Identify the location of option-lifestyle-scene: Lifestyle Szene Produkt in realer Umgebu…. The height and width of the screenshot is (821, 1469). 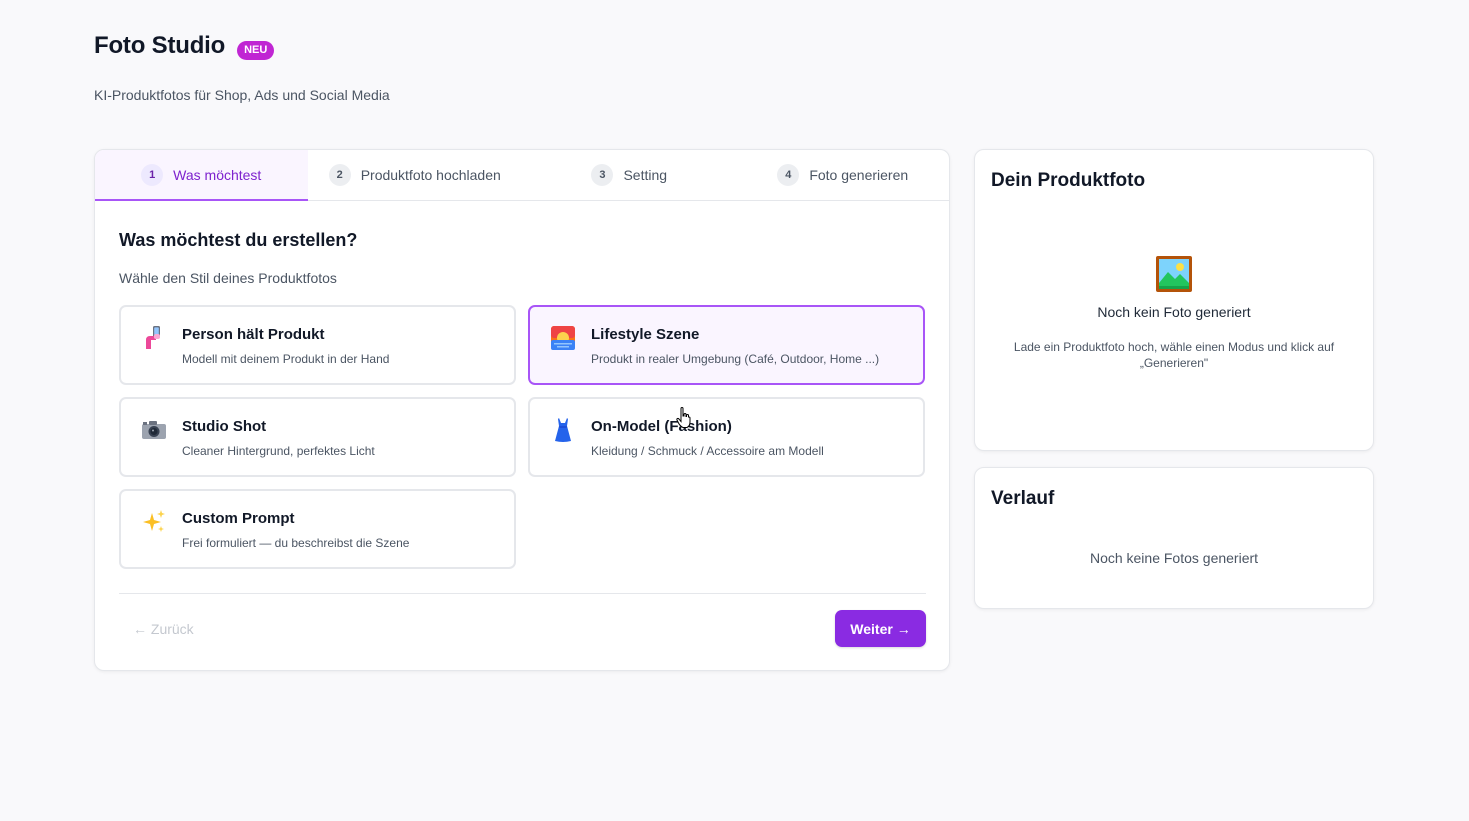
(726, 345).